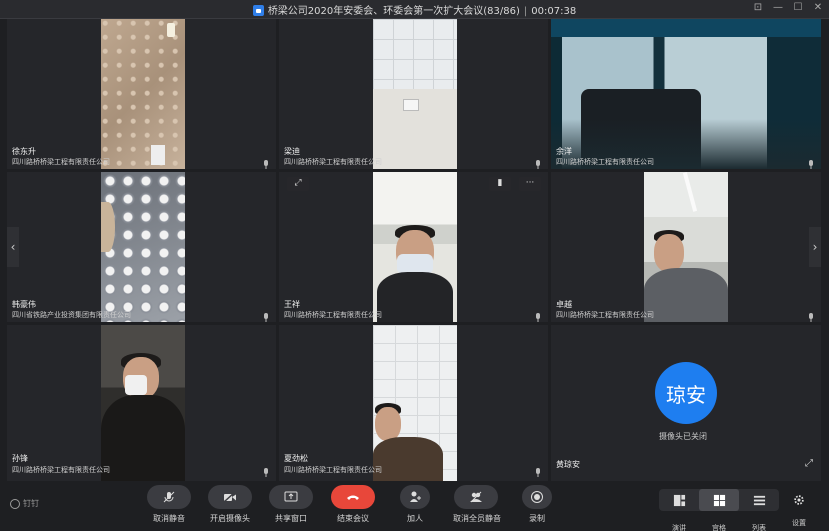  I want to click on maximize-icon: ☐, so click(798, 7).